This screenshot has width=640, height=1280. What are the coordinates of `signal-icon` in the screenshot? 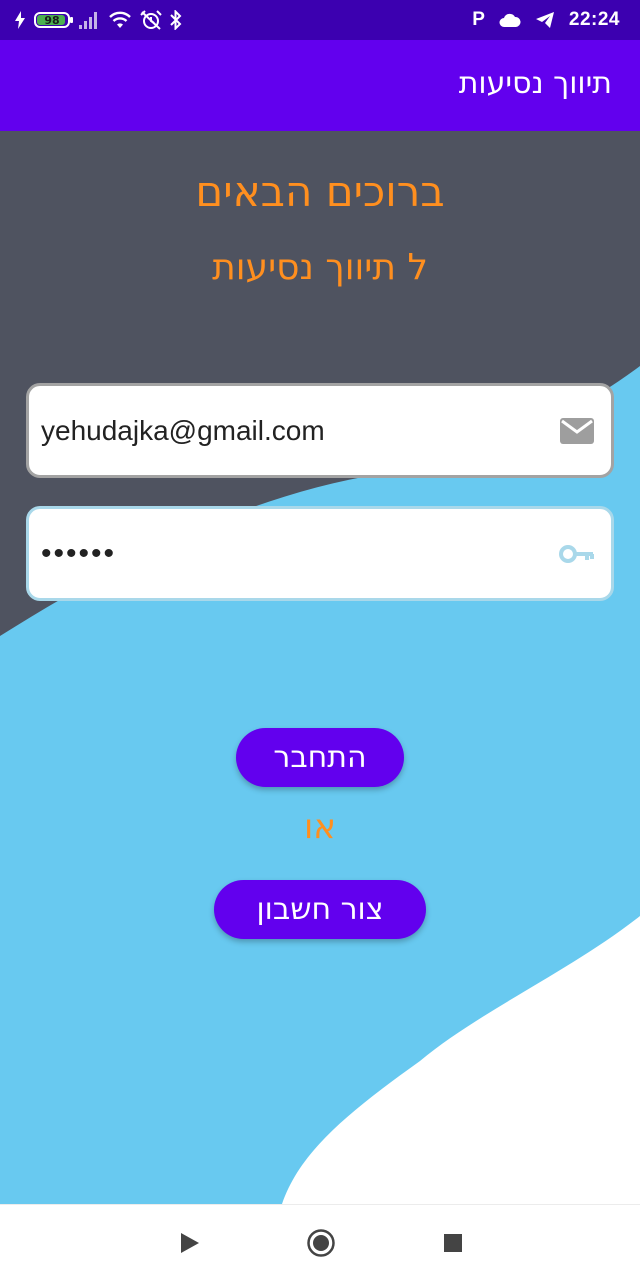 It's located at (88, 20).